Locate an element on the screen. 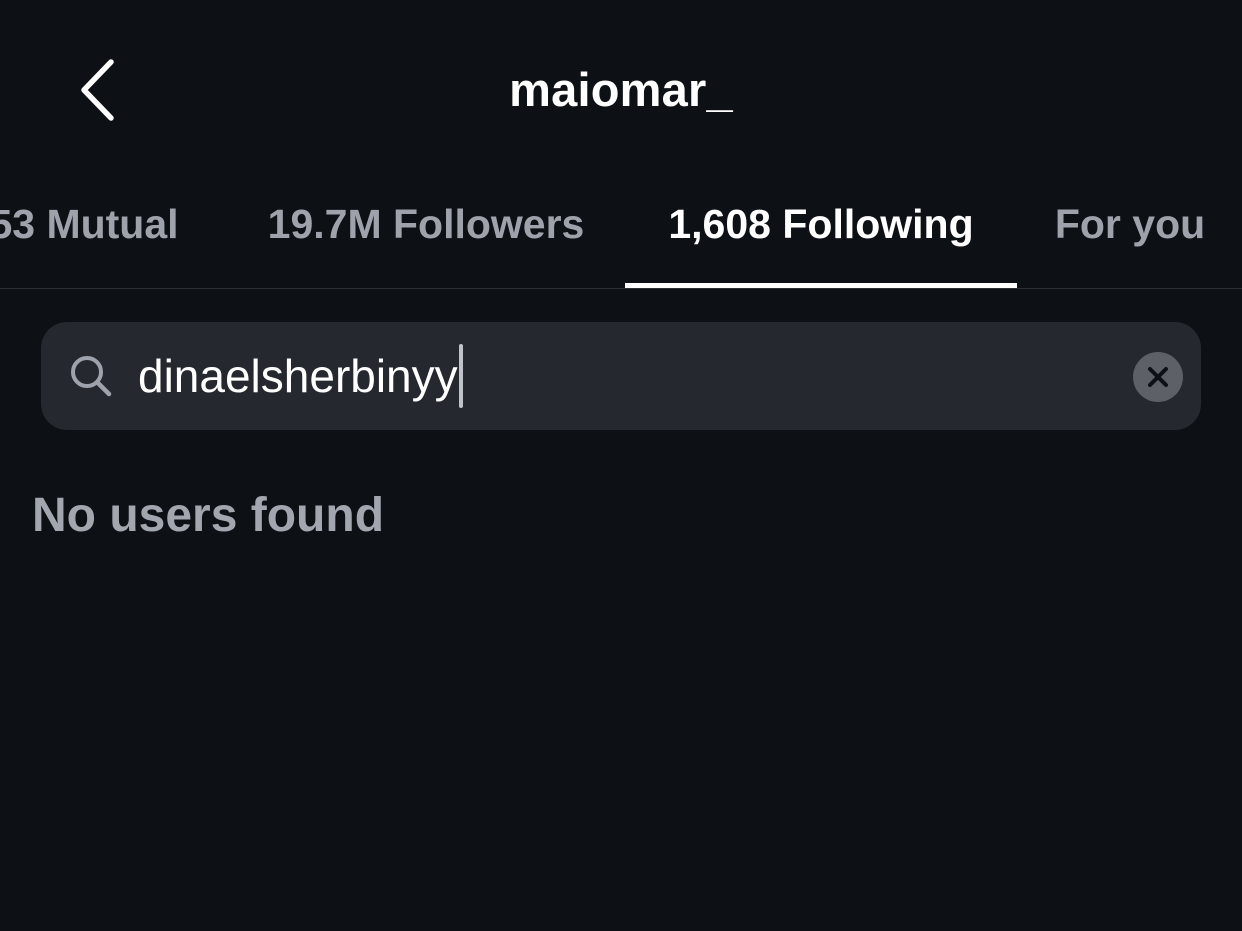  active-tab-indicator is located at coordinates (821, 285).